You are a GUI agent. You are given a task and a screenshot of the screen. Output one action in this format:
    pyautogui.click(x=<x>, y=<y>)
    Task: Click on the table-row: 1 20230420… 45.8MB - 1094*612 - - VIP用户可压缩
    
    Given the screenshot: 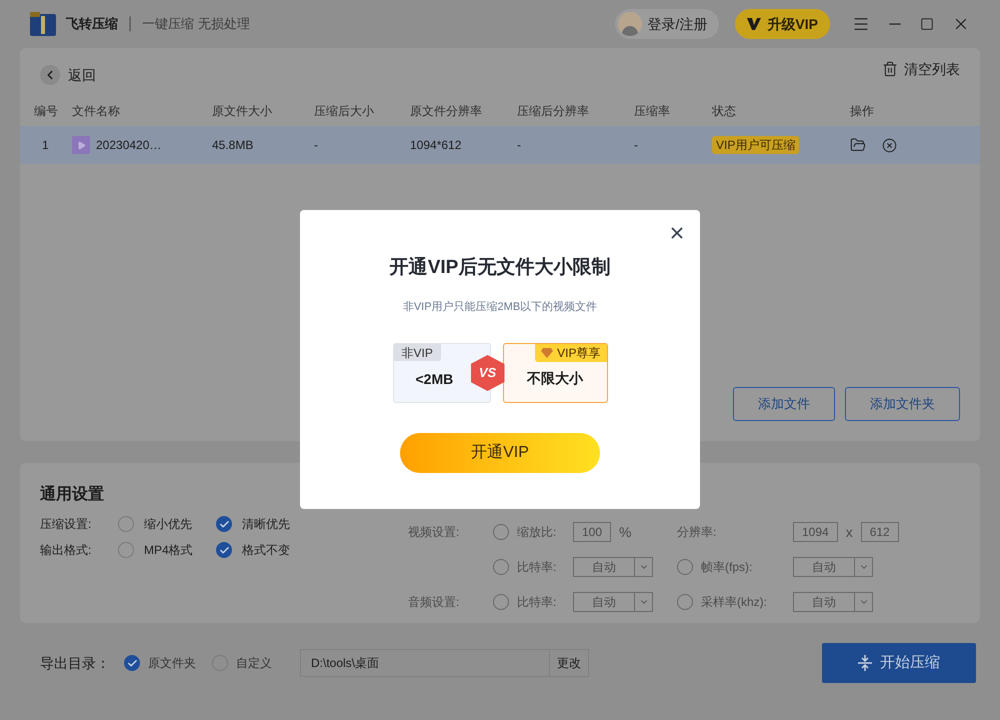 What is the action you would take?
    pyautogui.click(x=500, y=145)
    